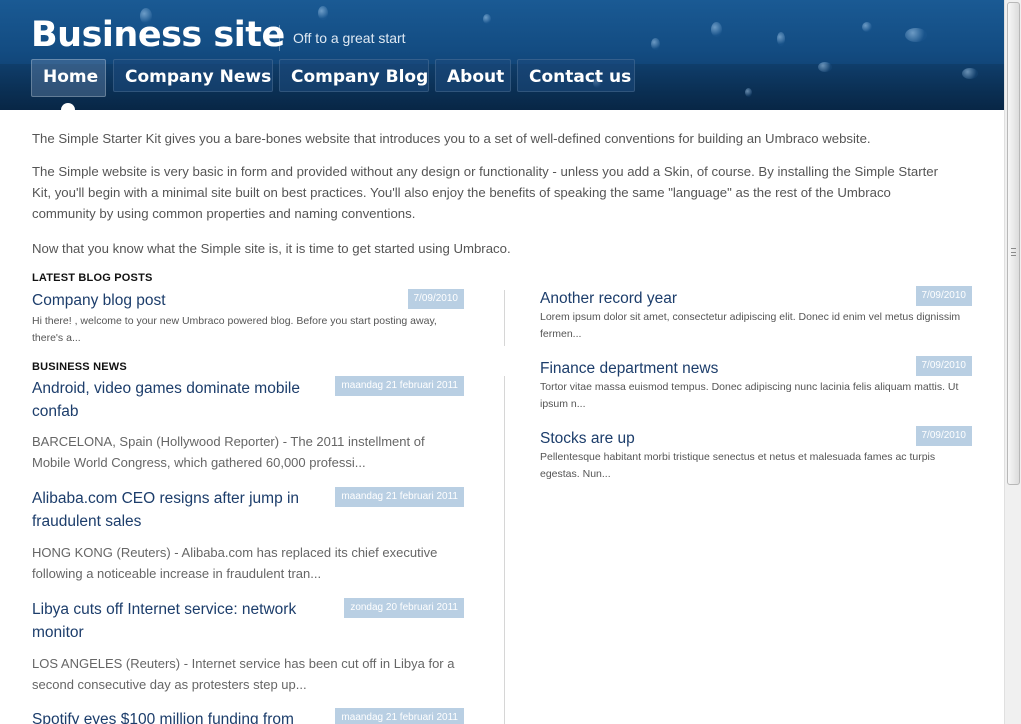 The height and width of the screenshot is (724, 1021). What do you see at coordinates (79, 367) in the screenshot?
I see `business-news-heading: BUSINESS NEWS` at bounding box center [79, 367].